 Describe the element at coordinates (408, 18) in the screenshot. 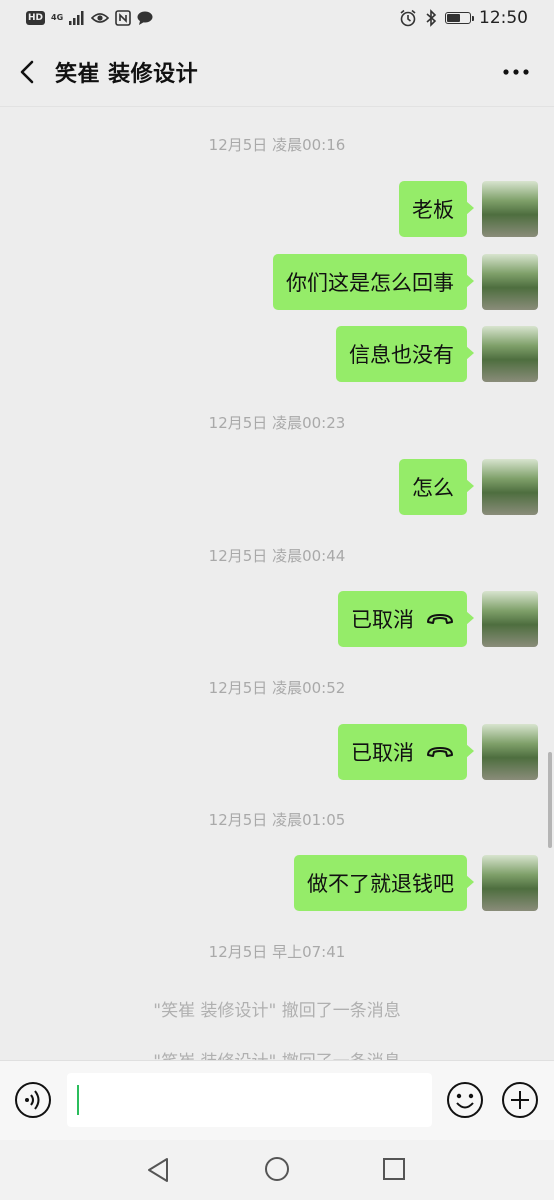

I see `alarm-icon` at that location.